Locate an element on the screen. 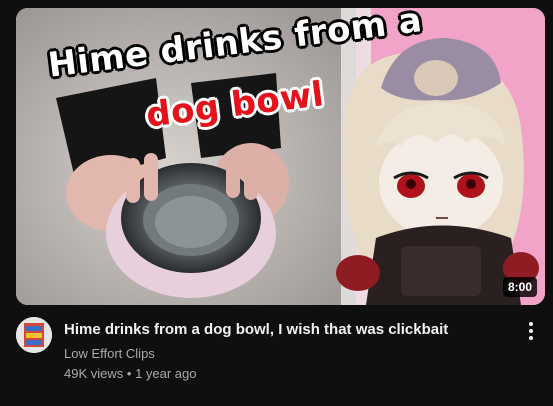  channel-name: Low Effort Clips is located at coordinates (109, 354).